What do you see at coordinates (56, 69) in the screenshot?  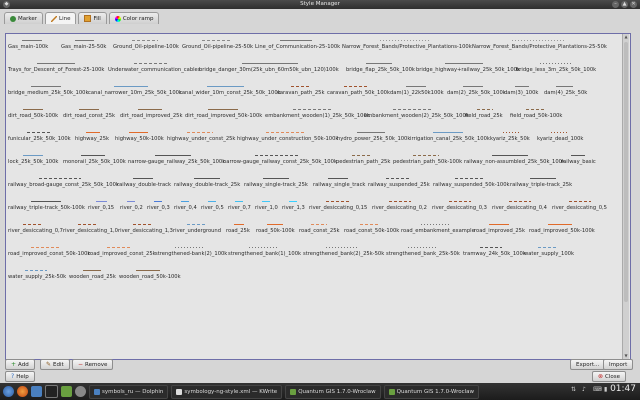 I see `symbol-item: Trays_for_Descent_of_Forest-25-100k` at bounding box center [56, 69].